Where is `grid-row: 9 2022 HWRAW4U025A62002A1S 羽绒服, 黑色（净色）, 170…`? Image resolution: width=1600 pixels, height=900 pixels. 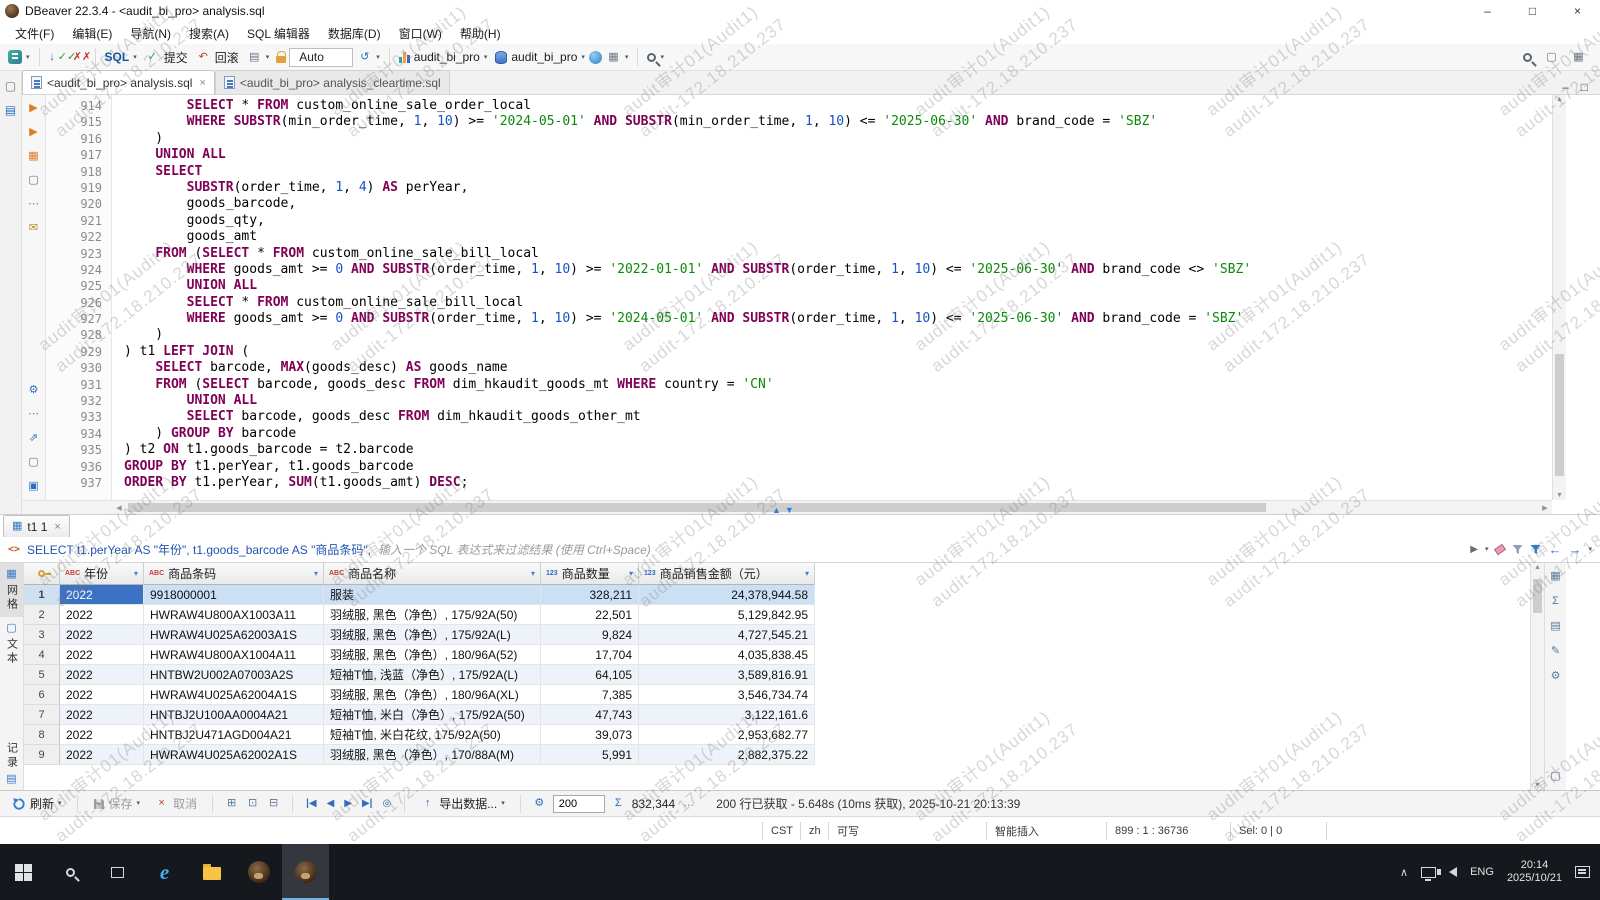
grid-row: 9 2022 HWRAW4U025A62002A1S 羽绒服, 黑色（净色）, 170… is located at coordinates (777, 755).